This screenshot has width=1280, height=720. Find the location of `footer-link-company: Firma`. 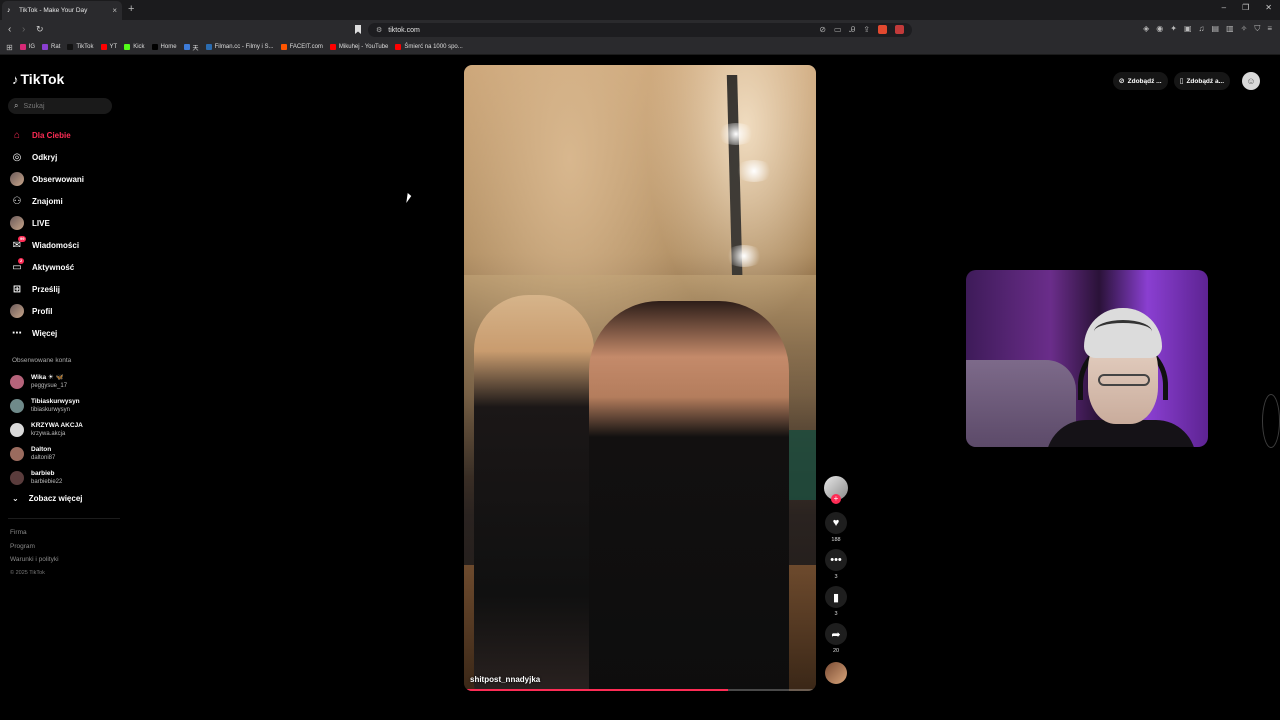

footer-link-company: Firma is located at coordinates (34, 533).